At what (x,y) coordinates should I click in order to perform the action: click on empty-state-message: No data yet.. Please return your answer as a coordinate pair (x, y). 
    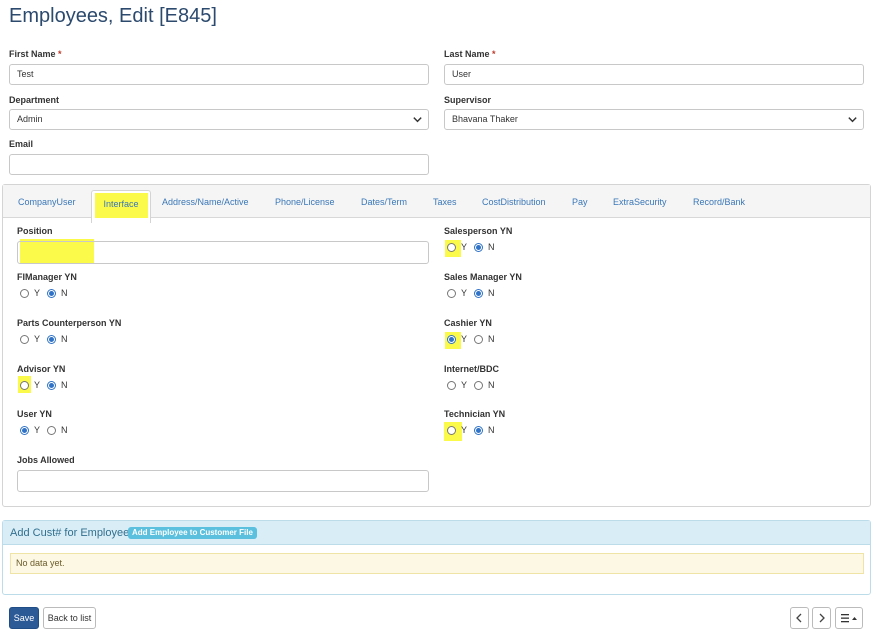
    Looking at the image, I should click on (437, 563).